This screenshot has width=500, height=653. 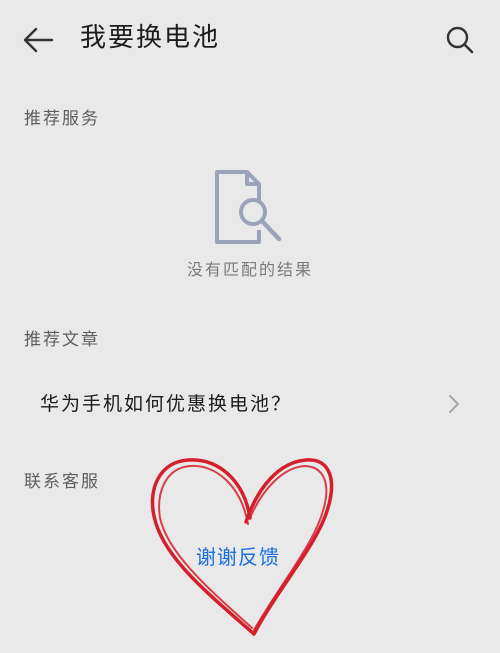 I want to click on search-button, so click(x=460, y=40).